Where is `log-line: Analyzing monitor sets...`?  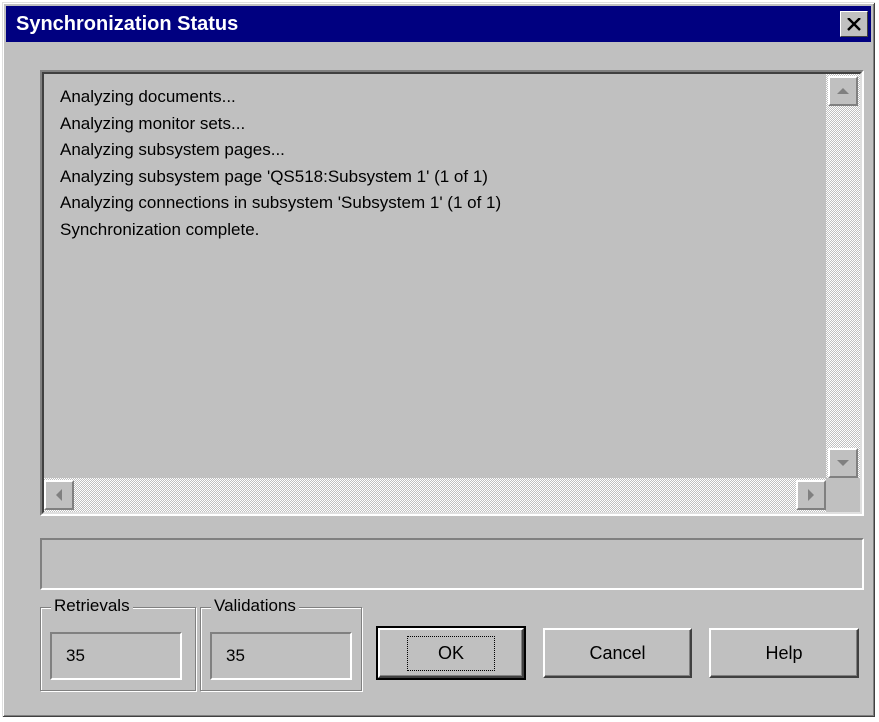 log-line: Analyzing monitor sets... is located at coordinates (153, 123).